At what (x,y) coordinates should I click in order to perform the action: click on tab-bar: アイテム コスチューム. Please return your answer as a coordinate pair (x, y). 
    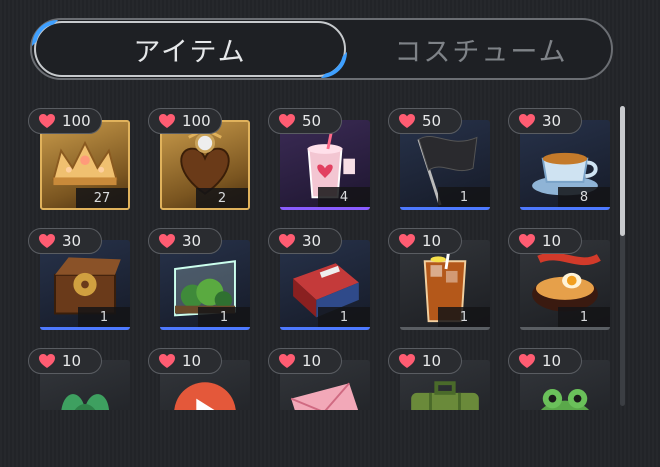
    Looking at the image, I should click on (321, 49).